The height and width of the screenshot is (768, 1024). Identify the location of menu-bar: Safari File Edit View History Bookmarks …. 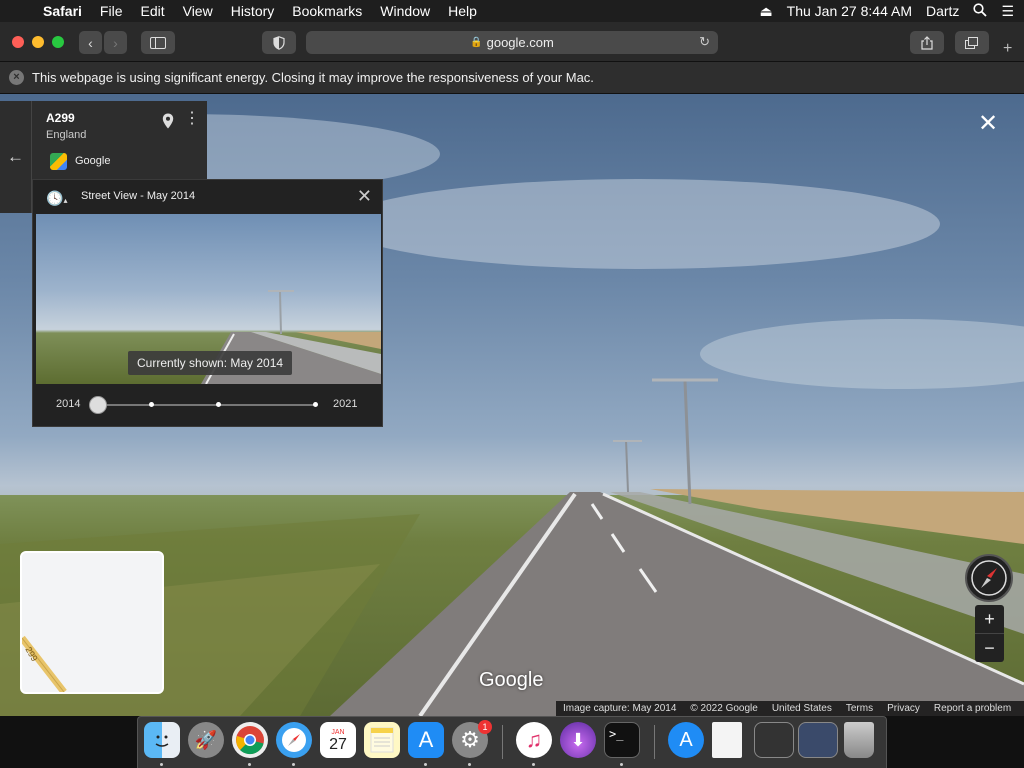
(512, 11).